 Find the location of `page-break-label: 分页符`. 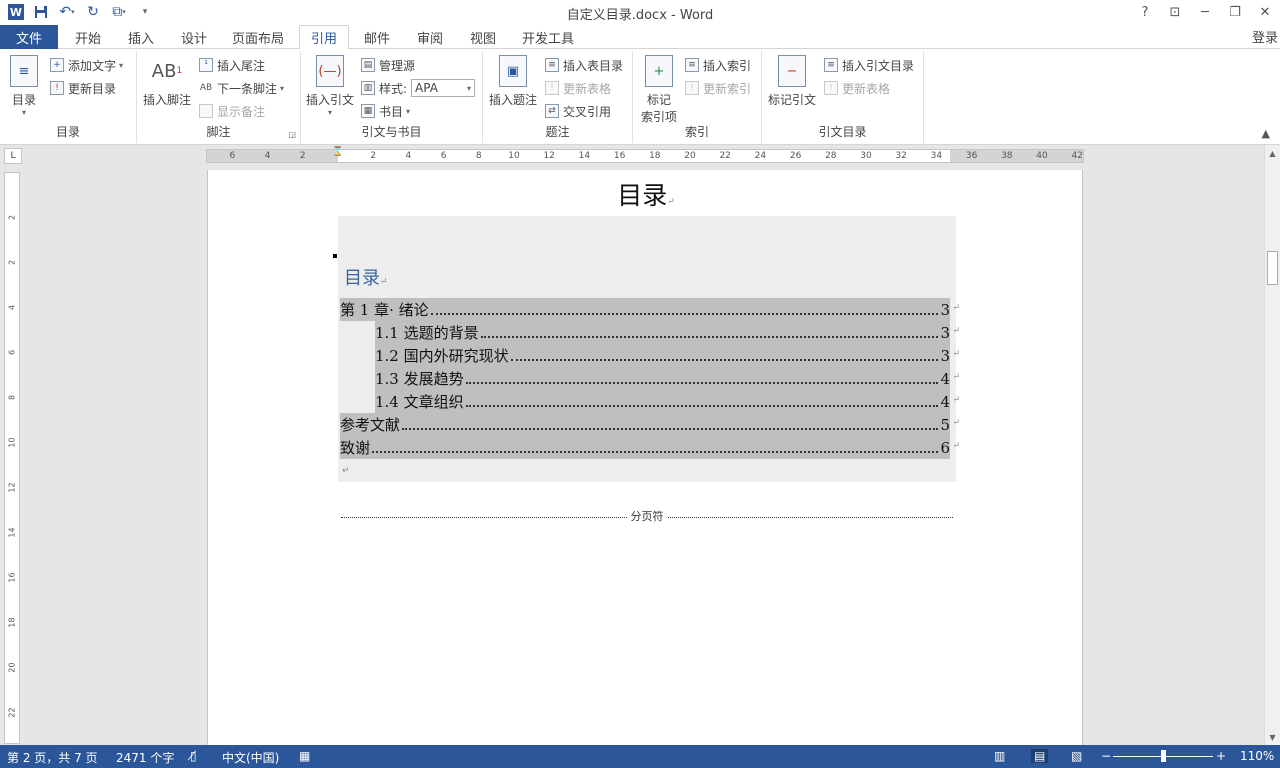

page-break-label: 分页符 is located at coordinates (647, 516).